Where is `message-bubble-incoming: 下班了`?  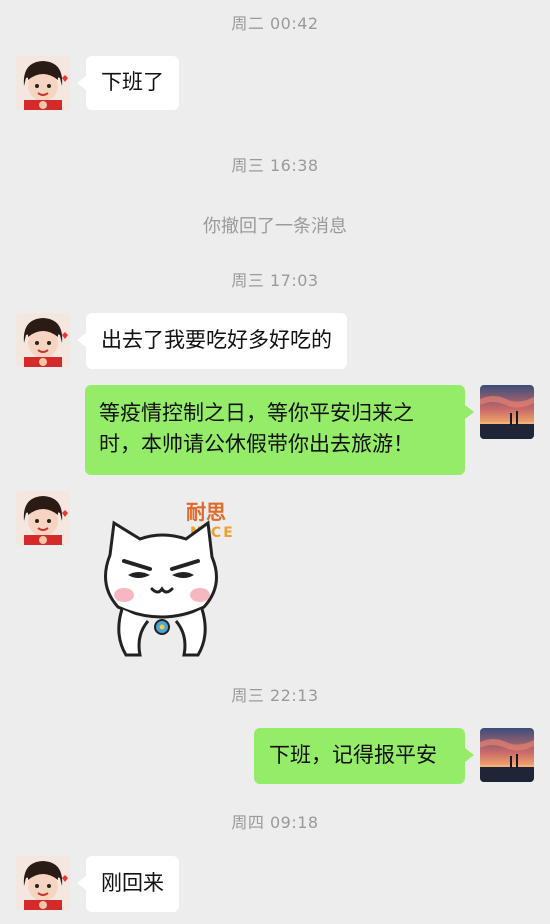 message-bubble-incoming: 下班了 is located at coordinates (128, 83).